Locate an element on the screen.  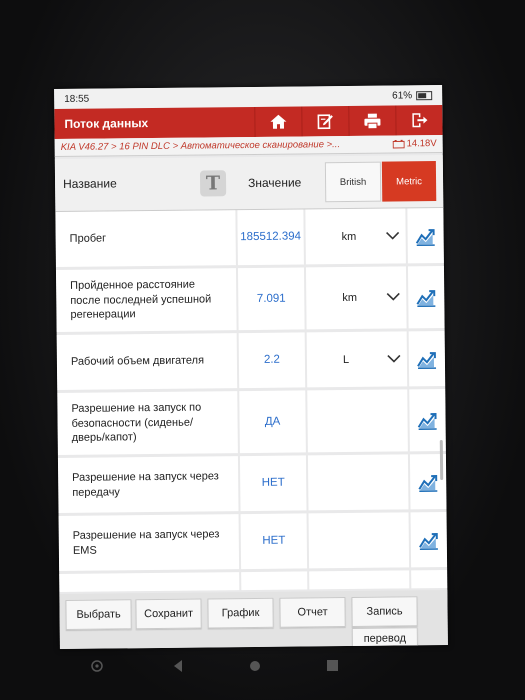
row-name: Разрешение на запуск через передачу is located at coordinates (148, 485).